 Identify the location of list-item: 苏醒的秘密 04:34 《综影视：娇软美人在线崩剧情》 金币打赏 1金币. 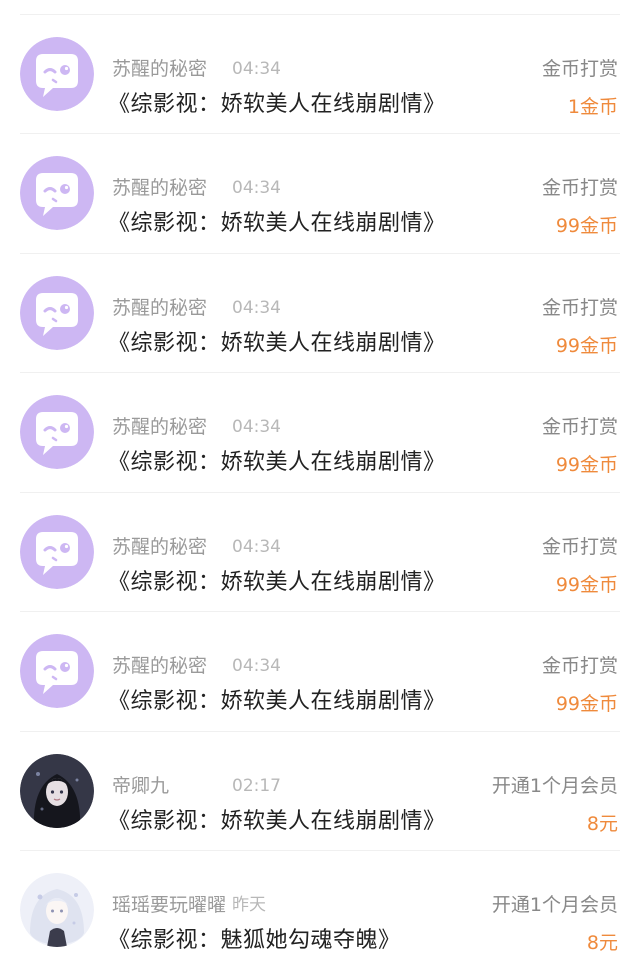
(320, 74).